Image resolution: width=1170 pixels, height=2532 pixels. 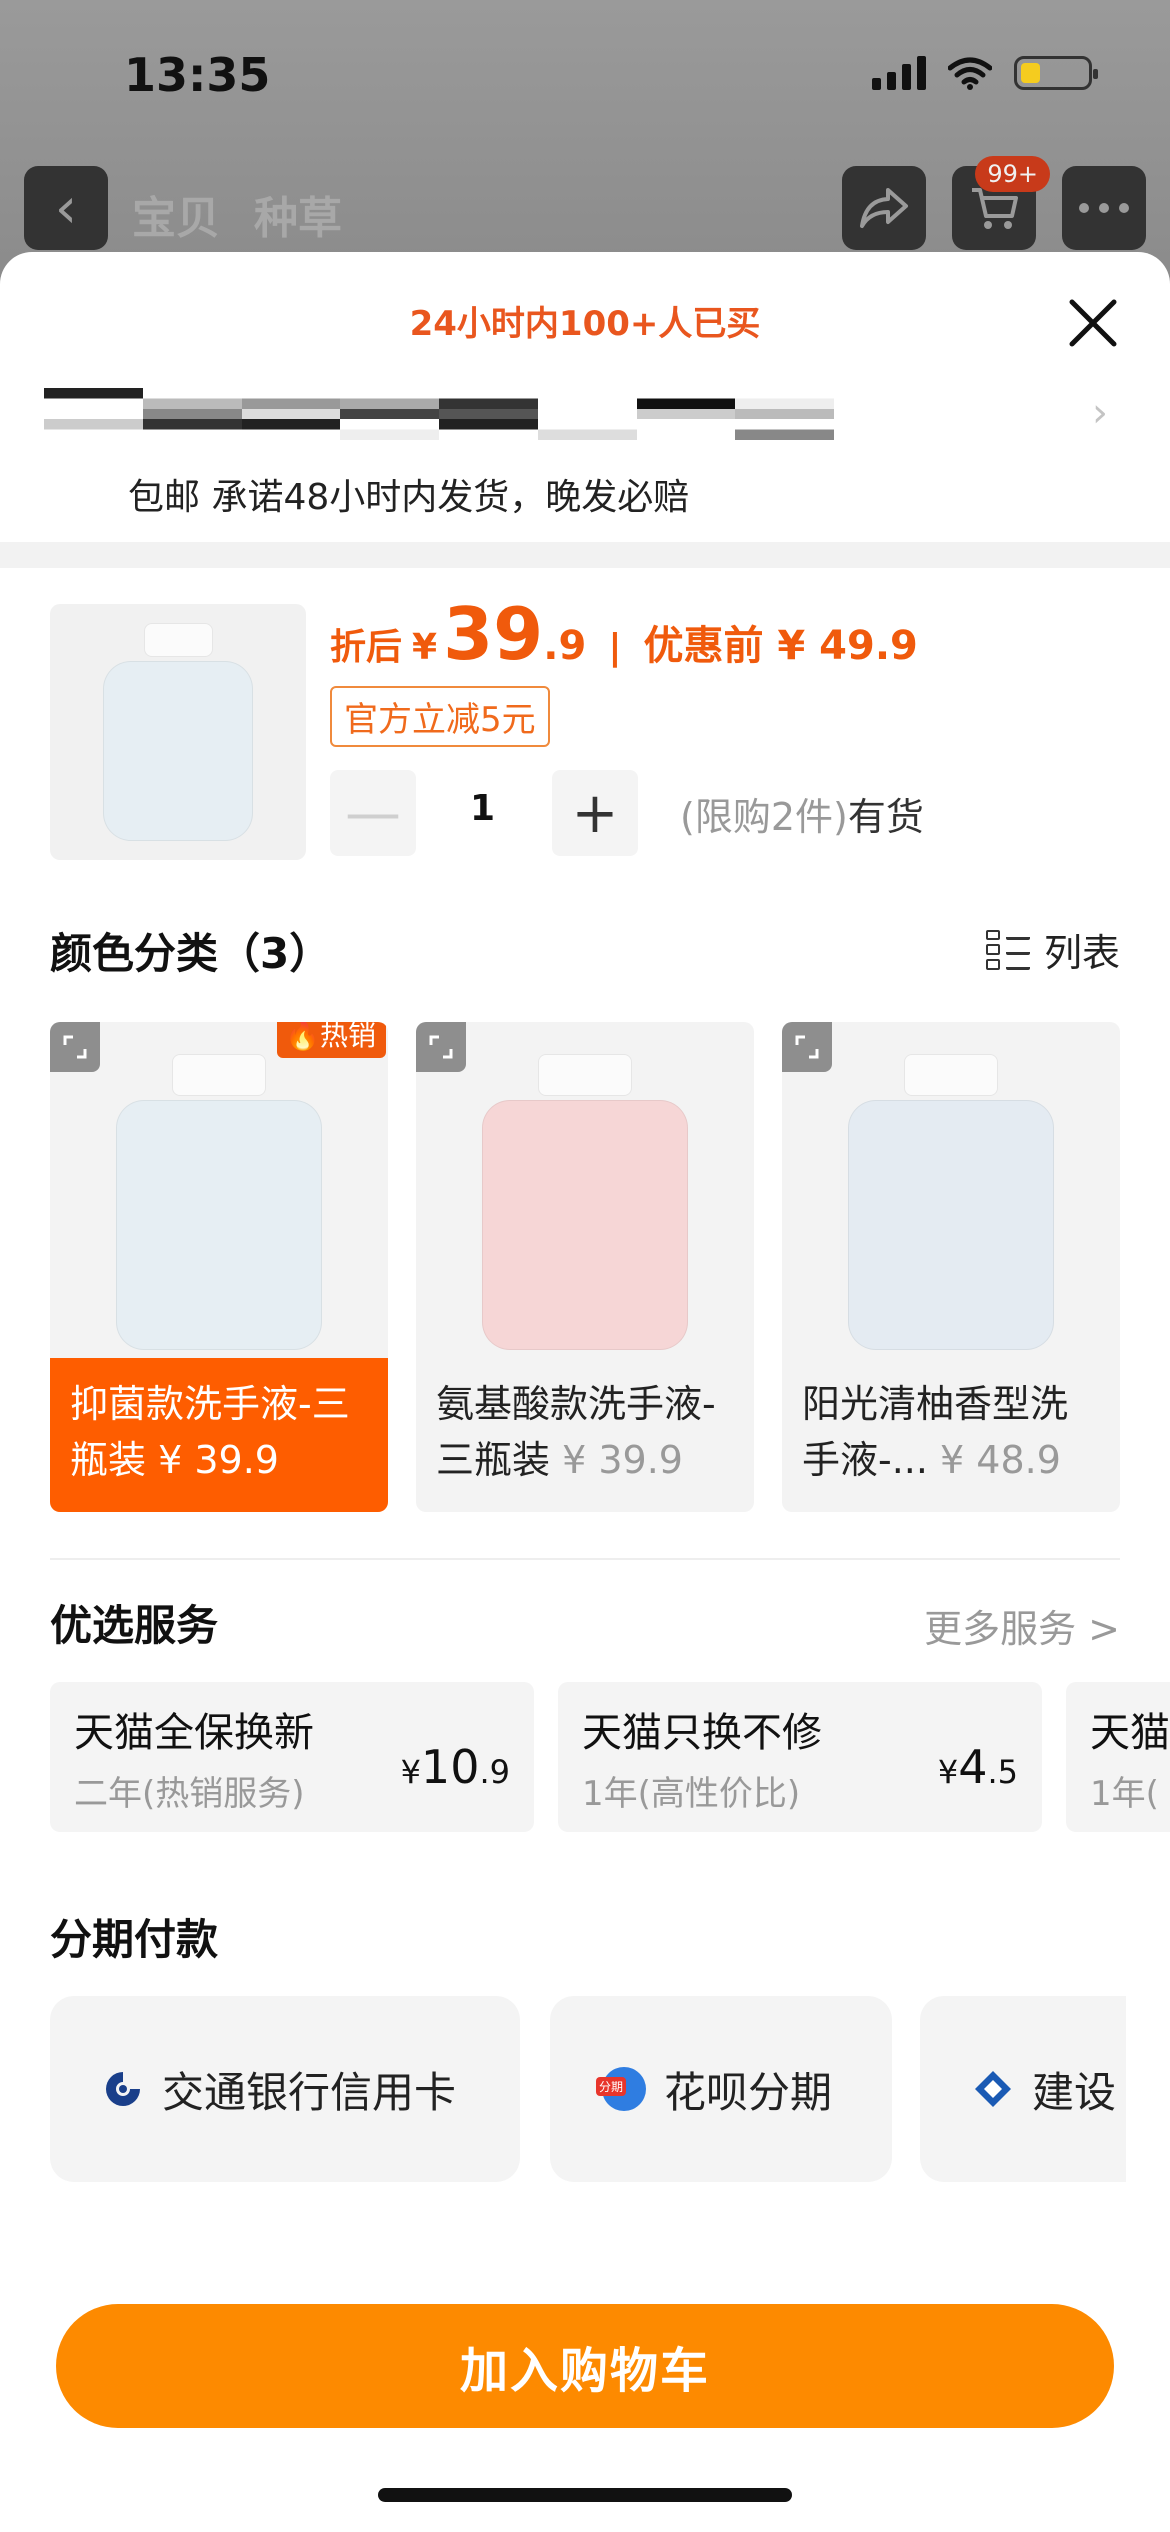 I want to click on price-integer: 39, so click(x=493, y=634).